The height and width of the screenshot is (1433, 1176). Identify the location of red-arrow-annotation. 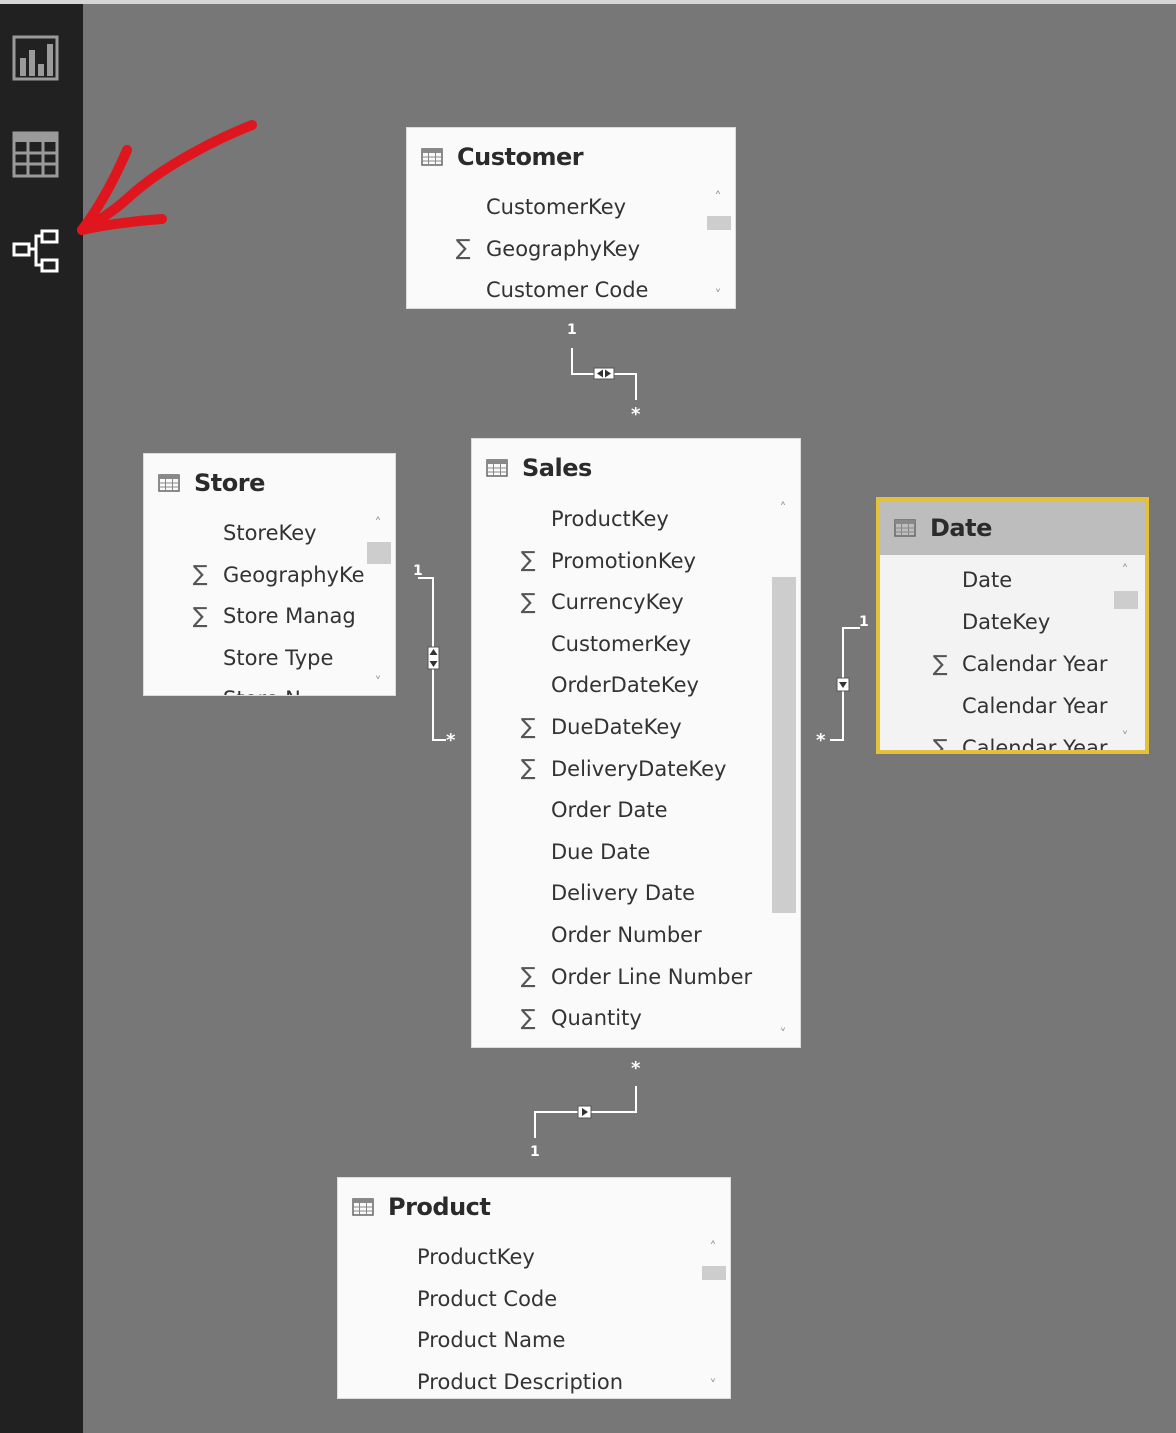
(167, 177).